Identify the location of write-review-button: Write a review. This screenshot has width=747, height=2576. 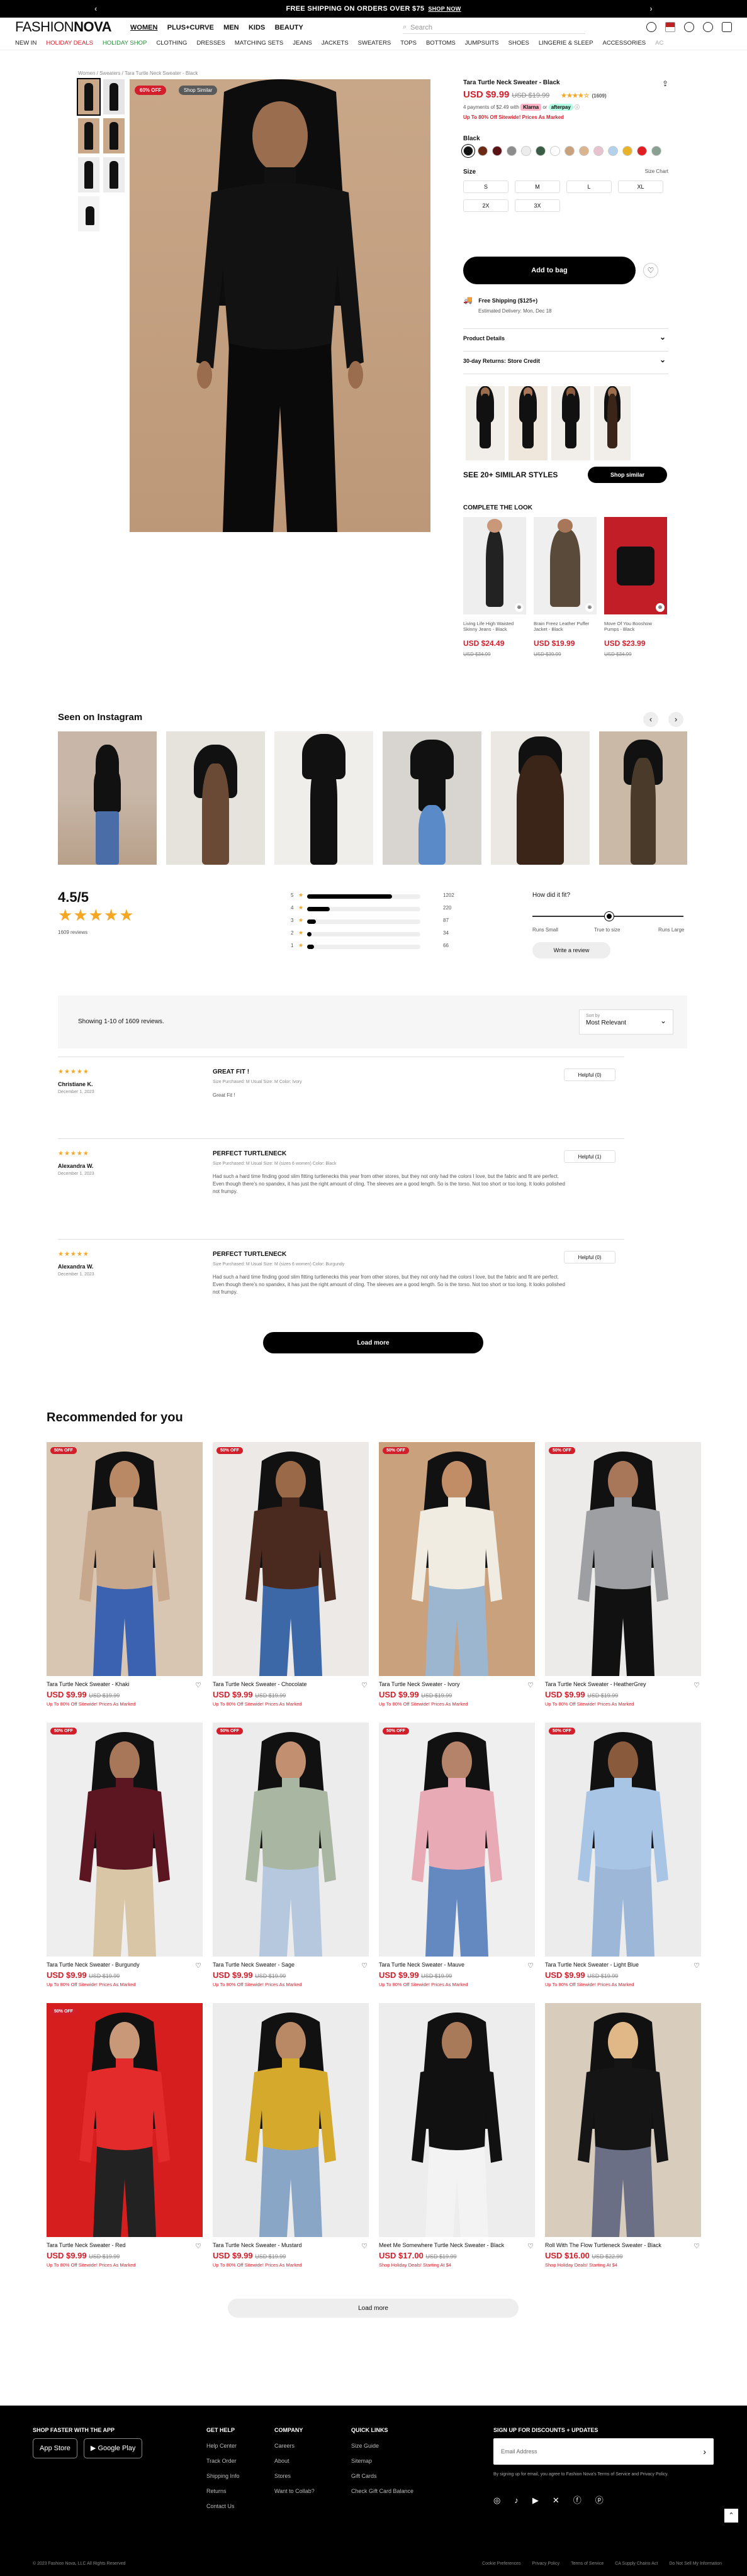
(571, 950).